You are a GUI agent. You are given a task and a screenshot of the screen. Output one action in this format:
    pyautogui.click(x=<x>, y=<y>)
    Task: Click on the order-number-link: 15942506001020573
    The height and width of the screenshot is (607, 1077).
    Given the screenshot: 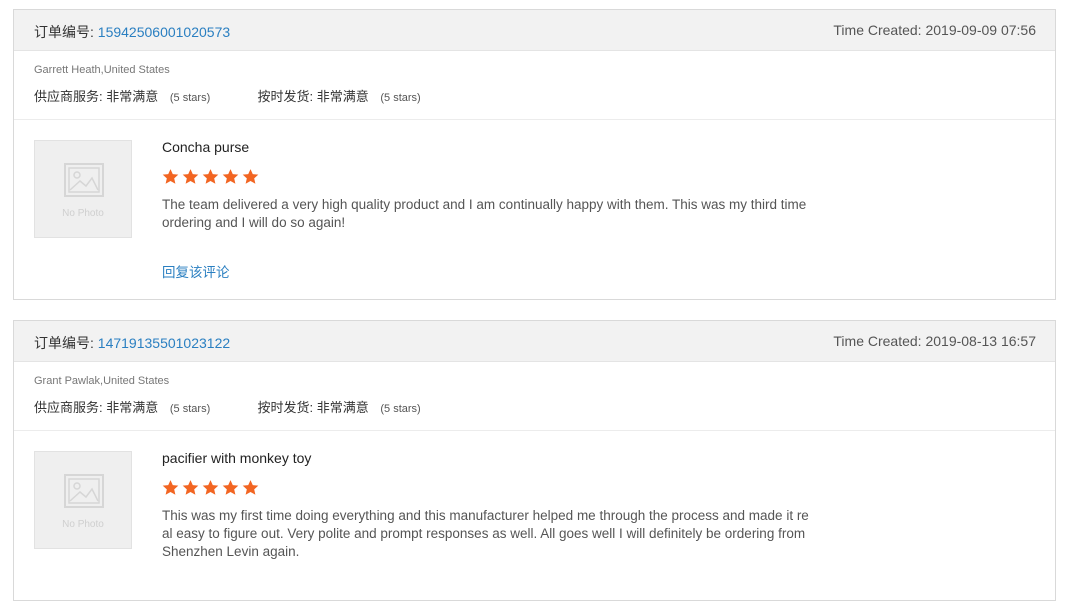 What is the action you would take?
    pyautogui.click(x=164, y=32)
    